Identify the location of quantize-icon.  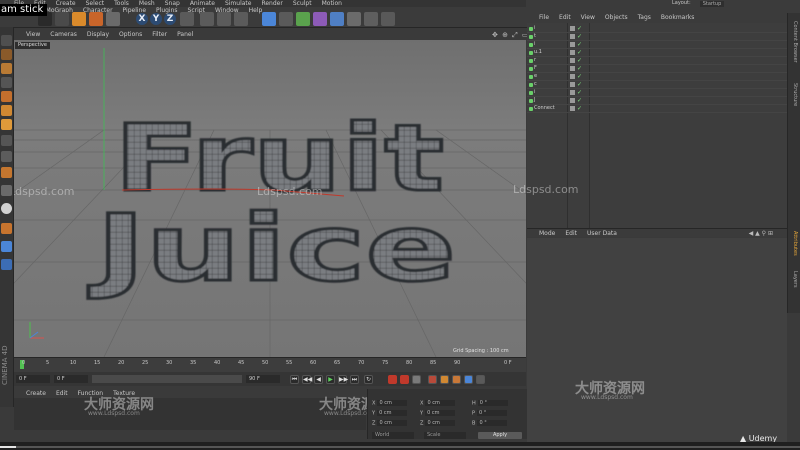
(6, 264).